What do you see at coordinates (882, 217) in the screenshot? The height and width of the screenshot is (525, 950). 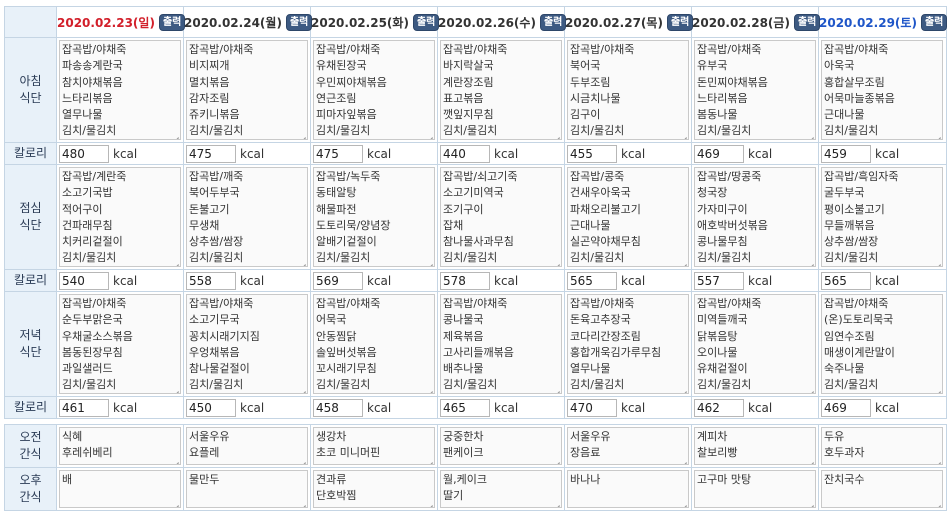 I see `lunch-textarea: 잡곡밥/흑임자죽 굴두부국 평이소불고기 무들깨볶음 상추쌈/쌈장 김치/물김치` at bounding box center [882, 217].